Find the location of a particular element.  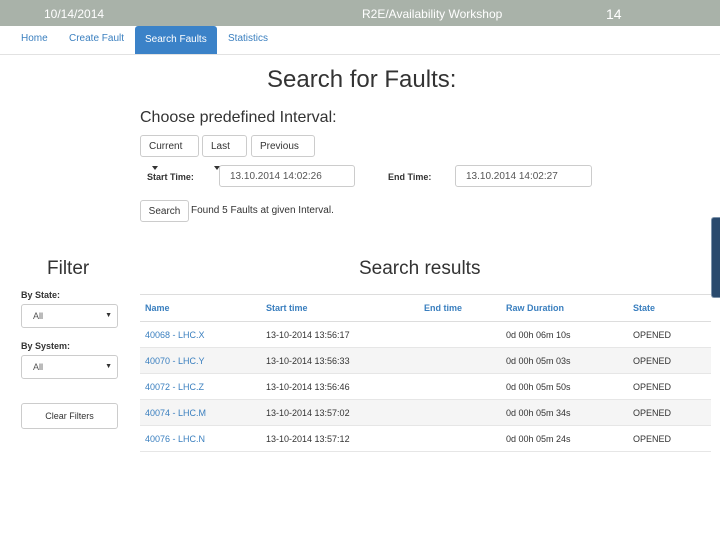

previous-label: Previous is located at coordinates (279, 146).